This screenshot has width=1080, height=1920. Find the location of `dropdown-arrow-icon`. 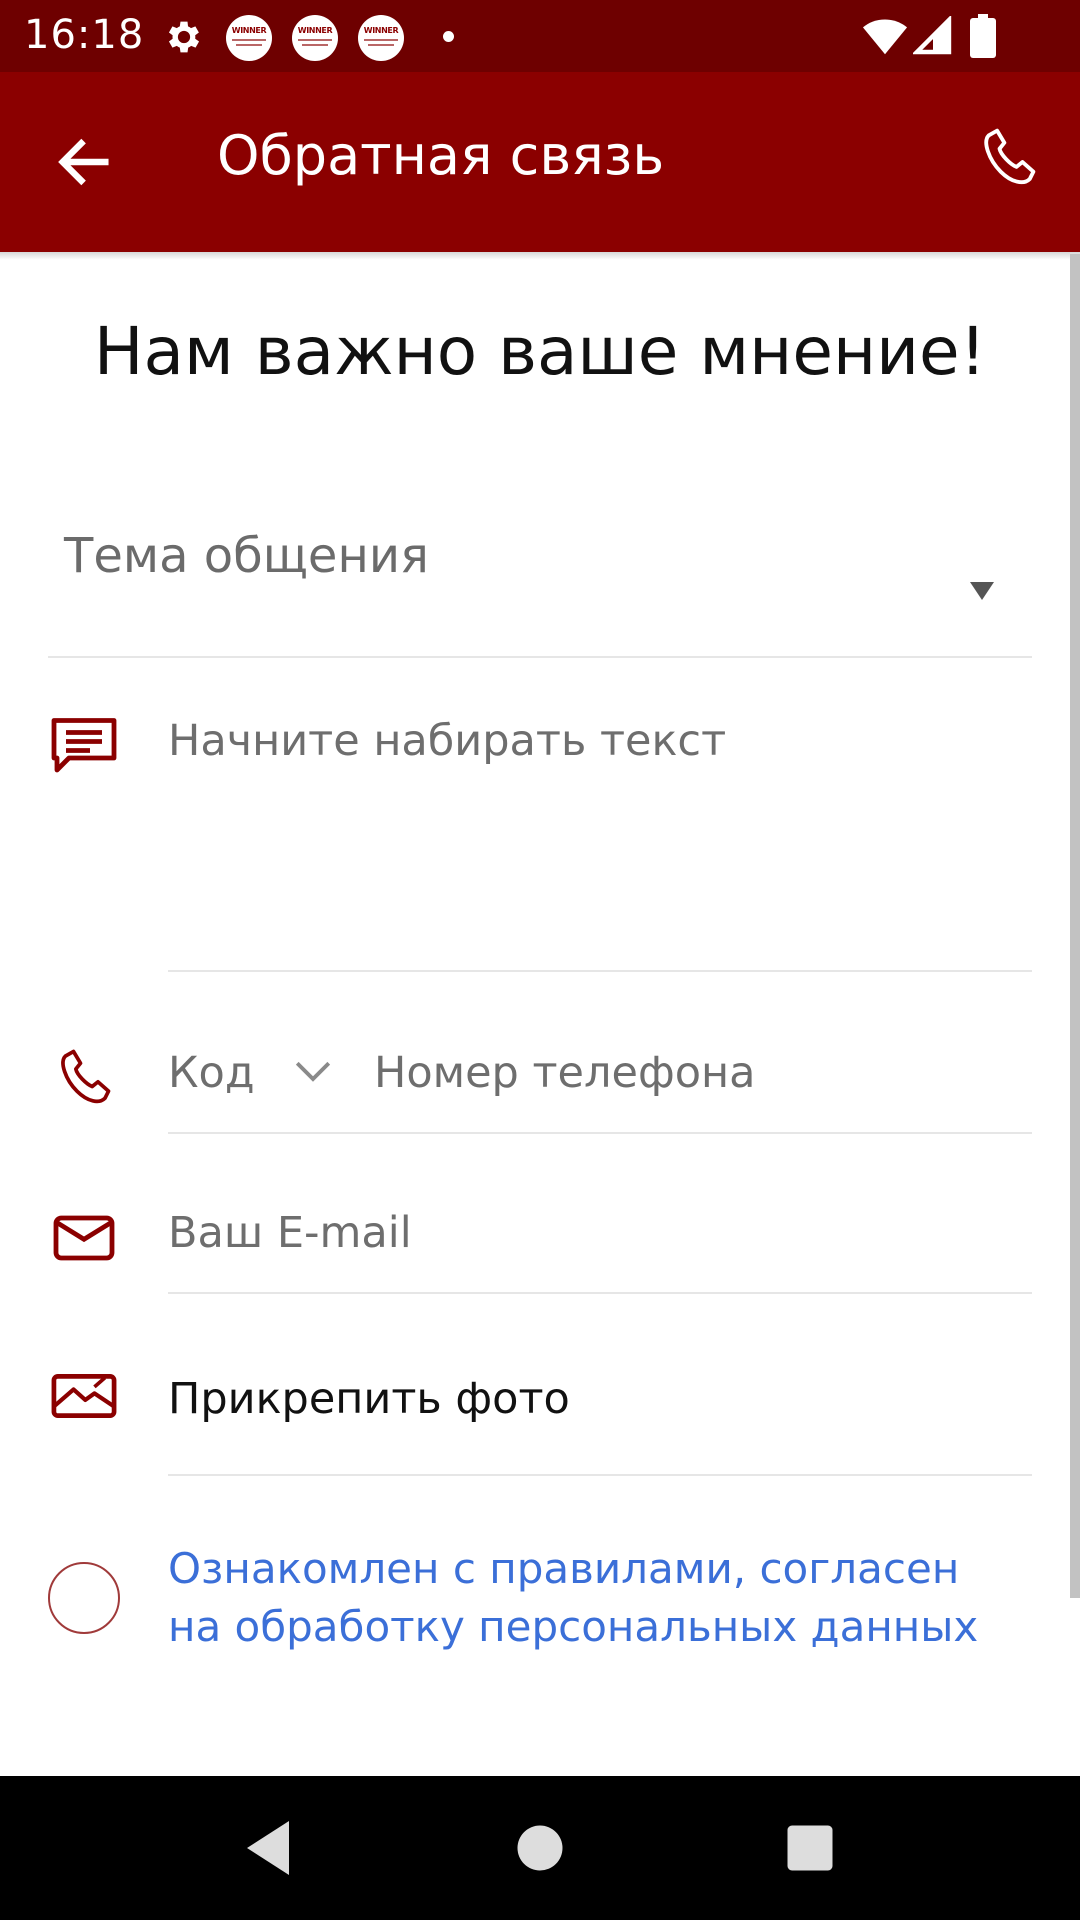

dropdown-arrow-icon is located at coordinates (982, 591).